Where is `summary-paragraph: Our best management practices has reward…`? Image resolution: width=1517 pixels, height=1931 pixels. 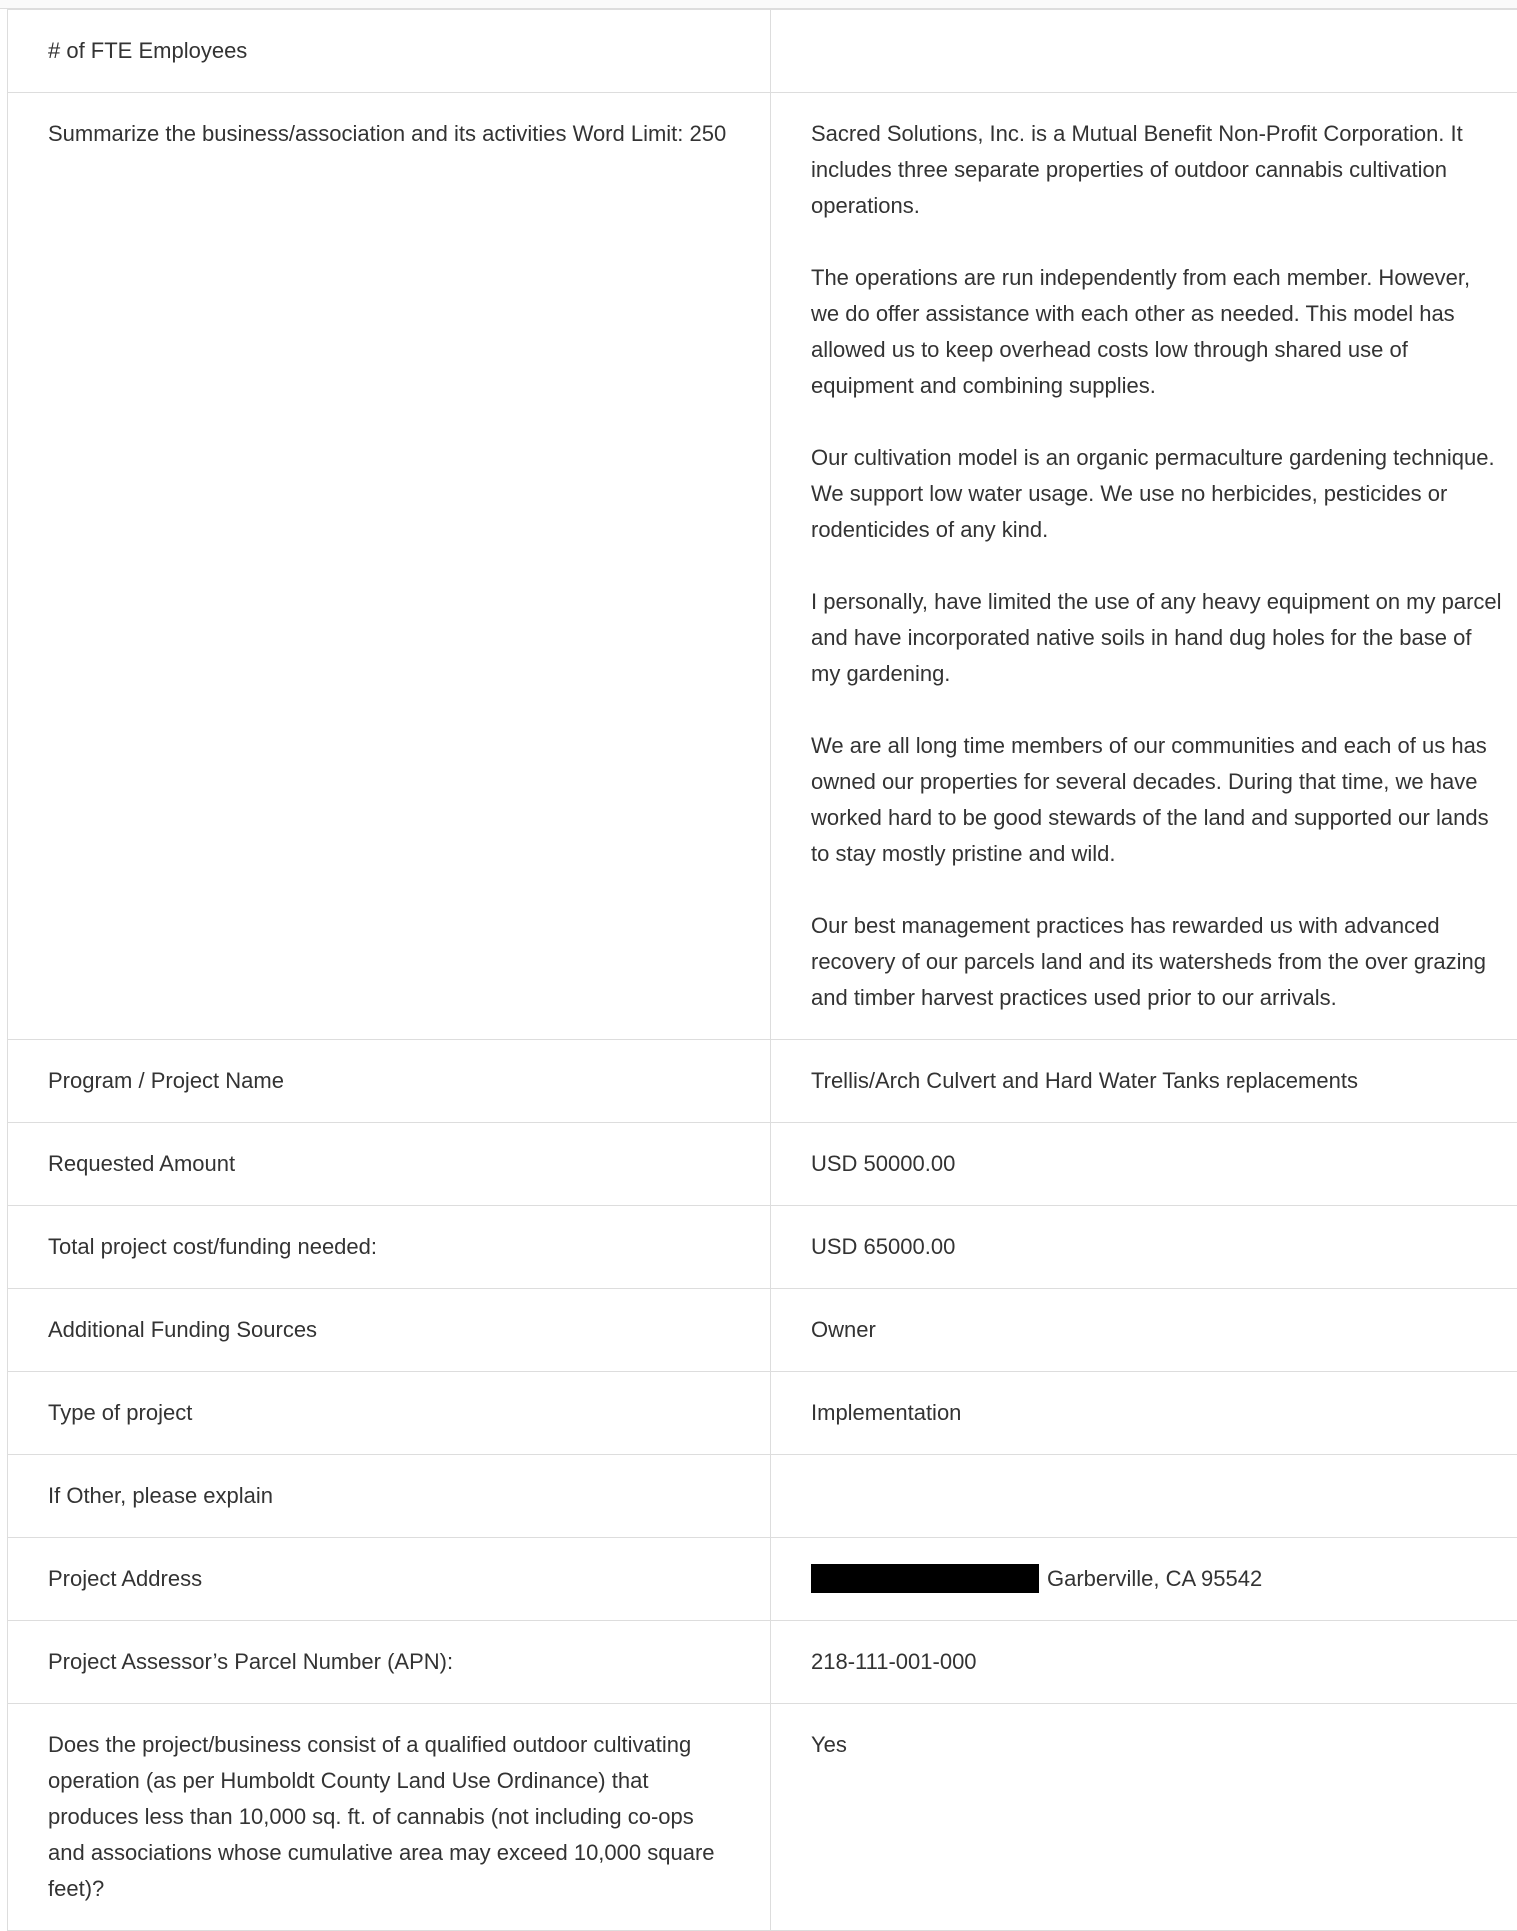 summary-paragraph: Our best management practices has reward… is located at coordinates (1157, 962).